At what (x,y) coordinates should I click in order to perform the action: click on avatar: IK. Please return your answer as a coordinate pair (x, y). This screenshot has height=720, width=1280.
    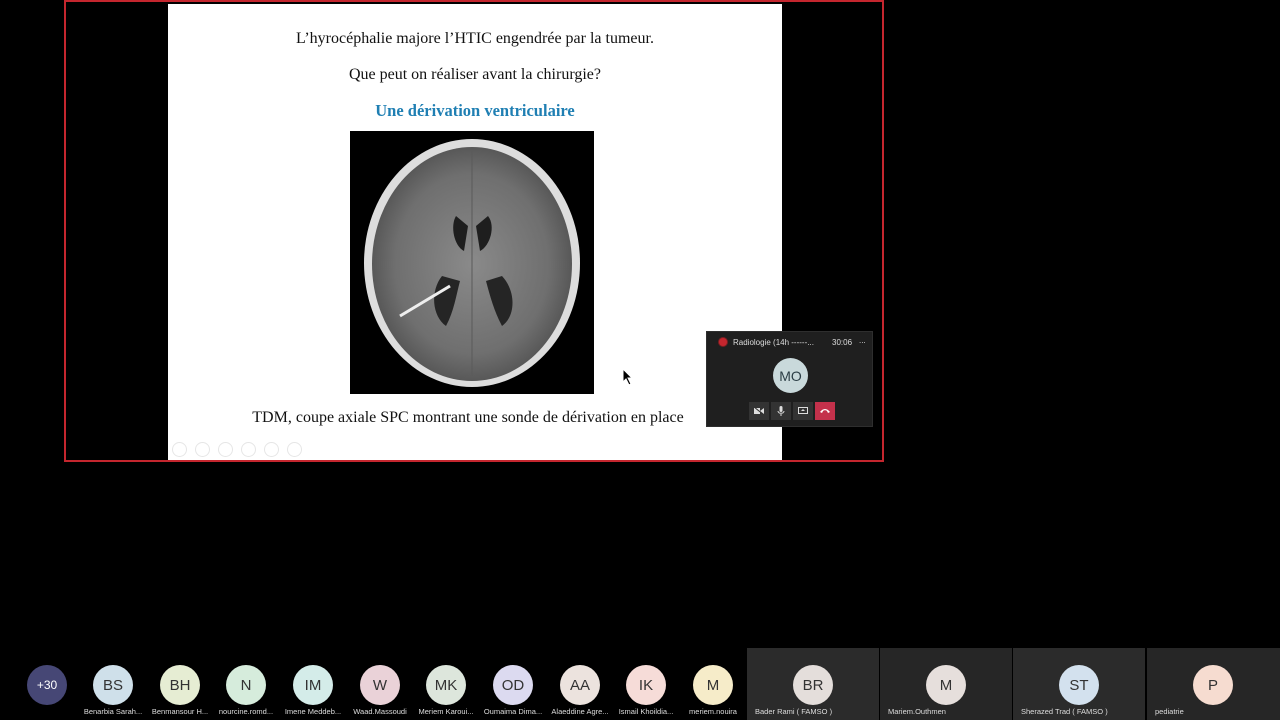
    Looking at the image, I should click on (646, 685).